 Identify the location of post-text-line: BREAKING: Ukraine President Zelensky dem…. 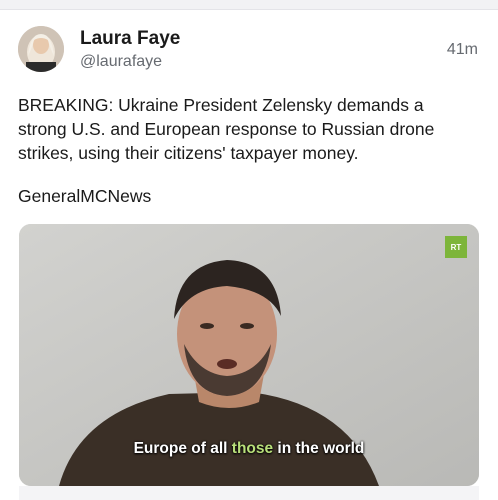
(221, 105).